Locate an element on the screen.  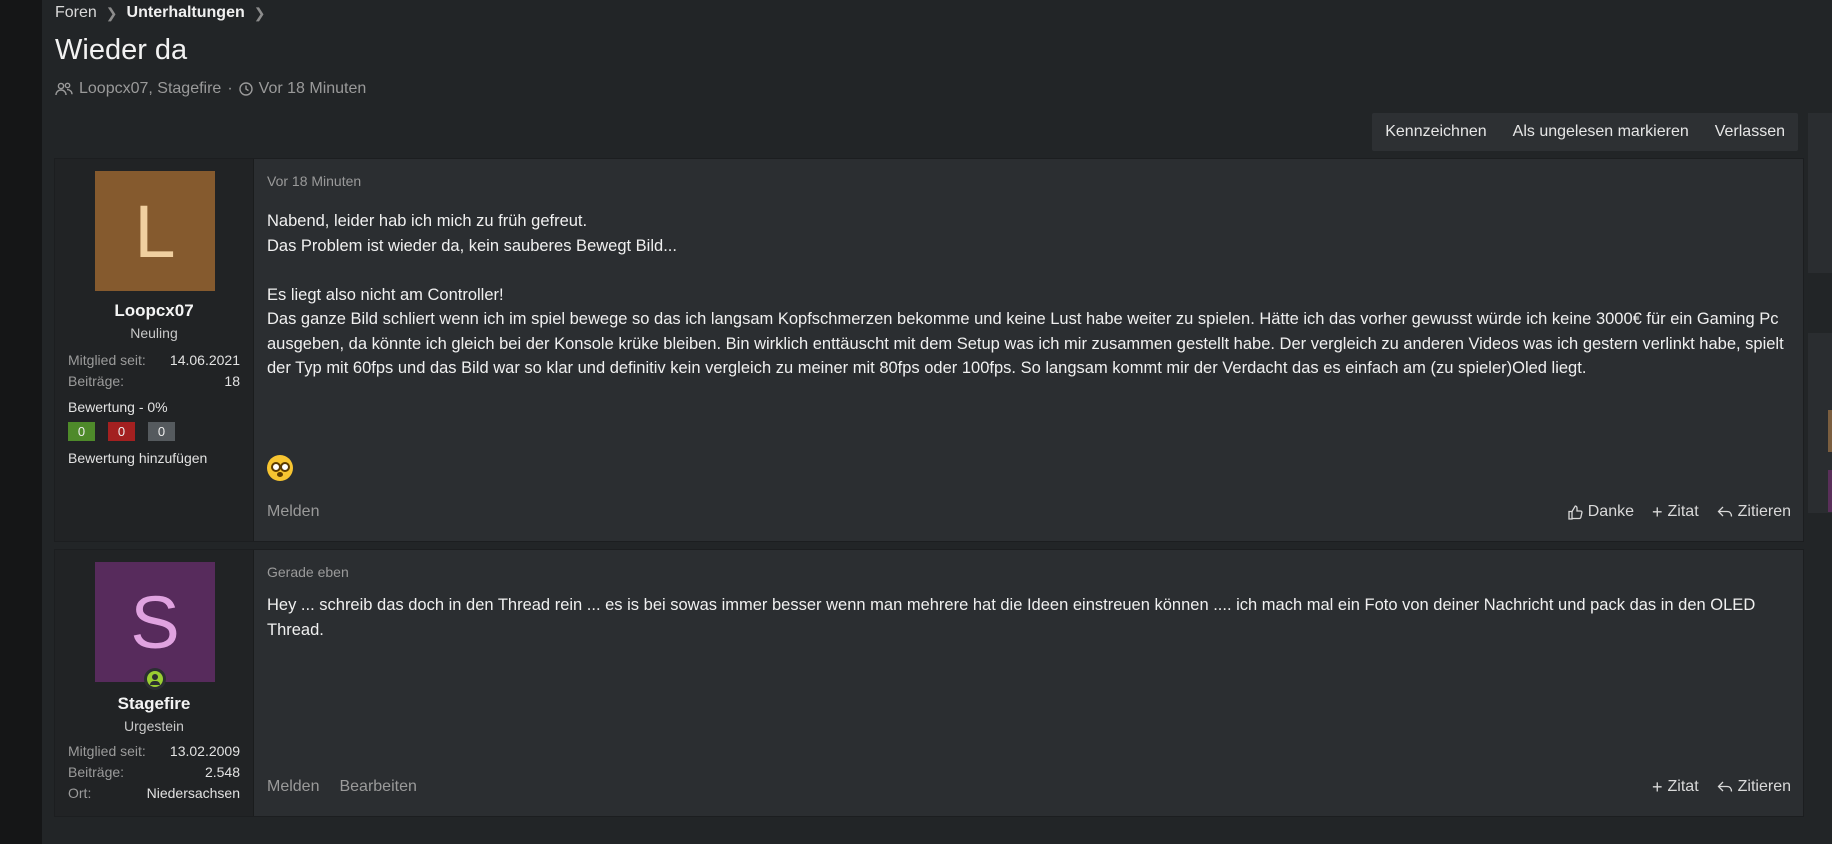
emoji-icon is located at coordinates (280, 468).